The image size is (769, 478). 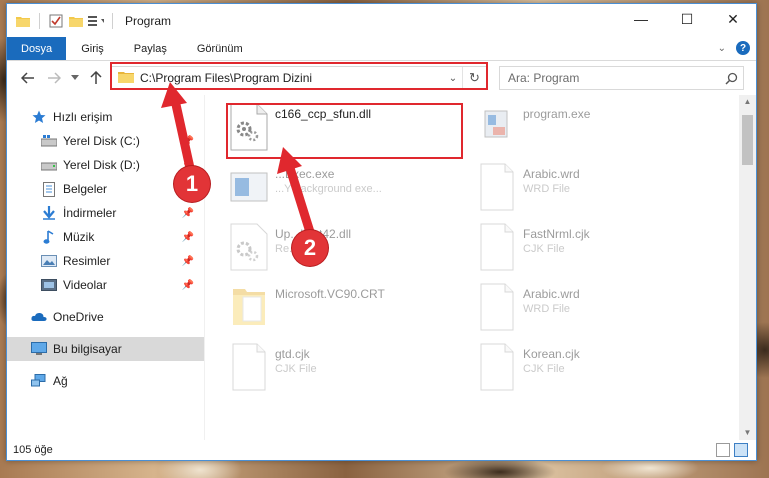 I want to click on sidebar-item-label: Bu bilgisayar, so click(x=87, y=349).